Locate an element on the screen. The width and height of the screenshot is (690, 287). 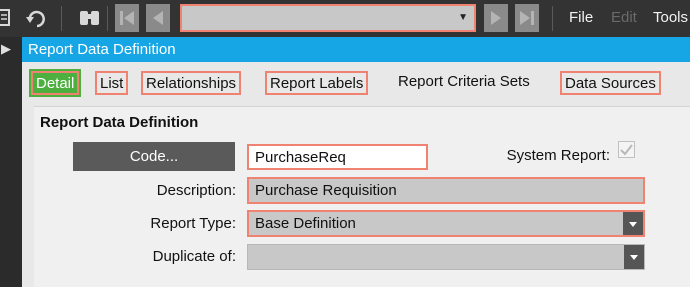
report-type-select: Base Definition is located at coordinates (446, 223).